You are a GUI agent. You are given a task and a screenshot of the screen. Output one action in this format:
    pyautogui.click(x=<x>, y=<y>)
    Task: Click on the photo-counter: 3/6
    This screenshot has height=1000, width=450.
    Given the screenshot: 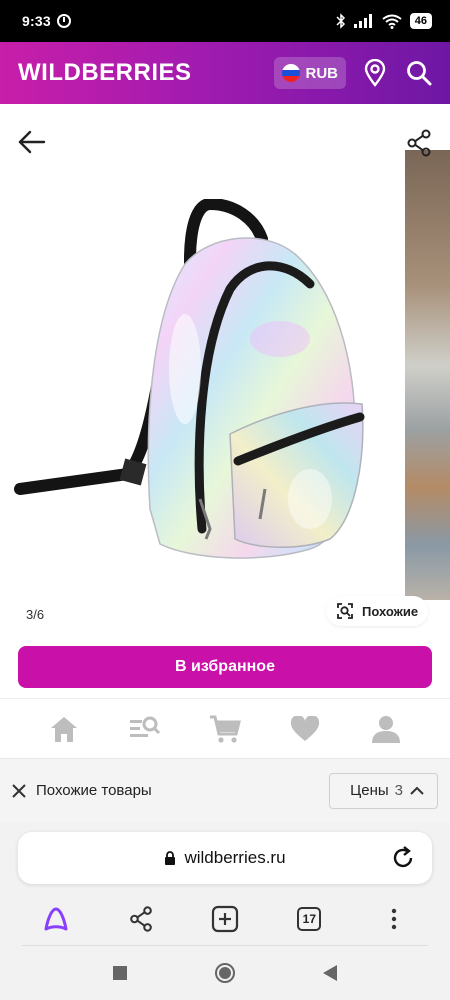 What is the action you would take?
    pyautogui.click(x=35, y=615)
    